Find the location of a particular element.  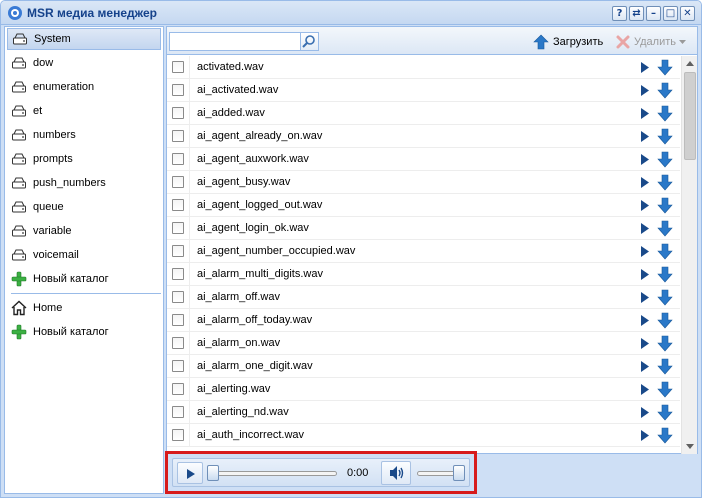

table-row: ai_agent_auxwork.wav is located at coordinates (423, 159).